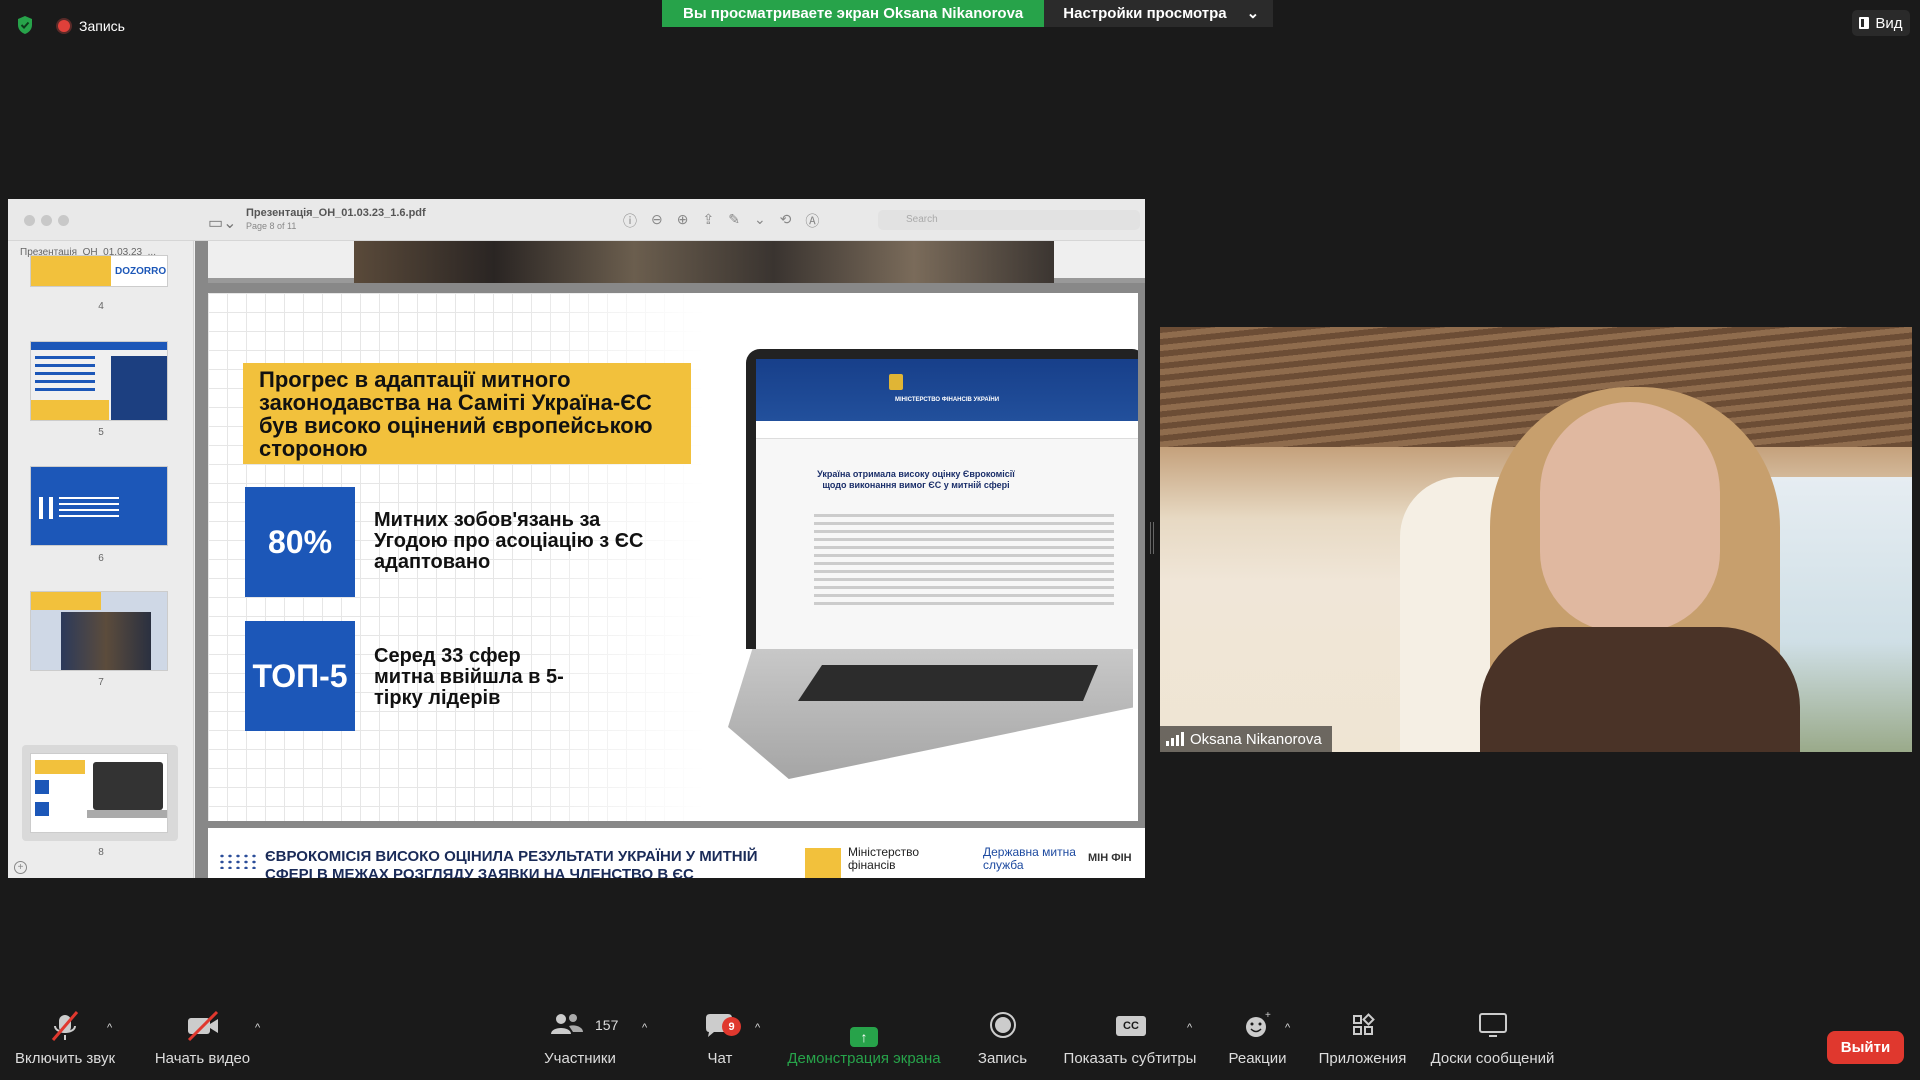 This screenshot has height=1080, width=1920. I want to click on minimize-window-icon, so click(46, 220).